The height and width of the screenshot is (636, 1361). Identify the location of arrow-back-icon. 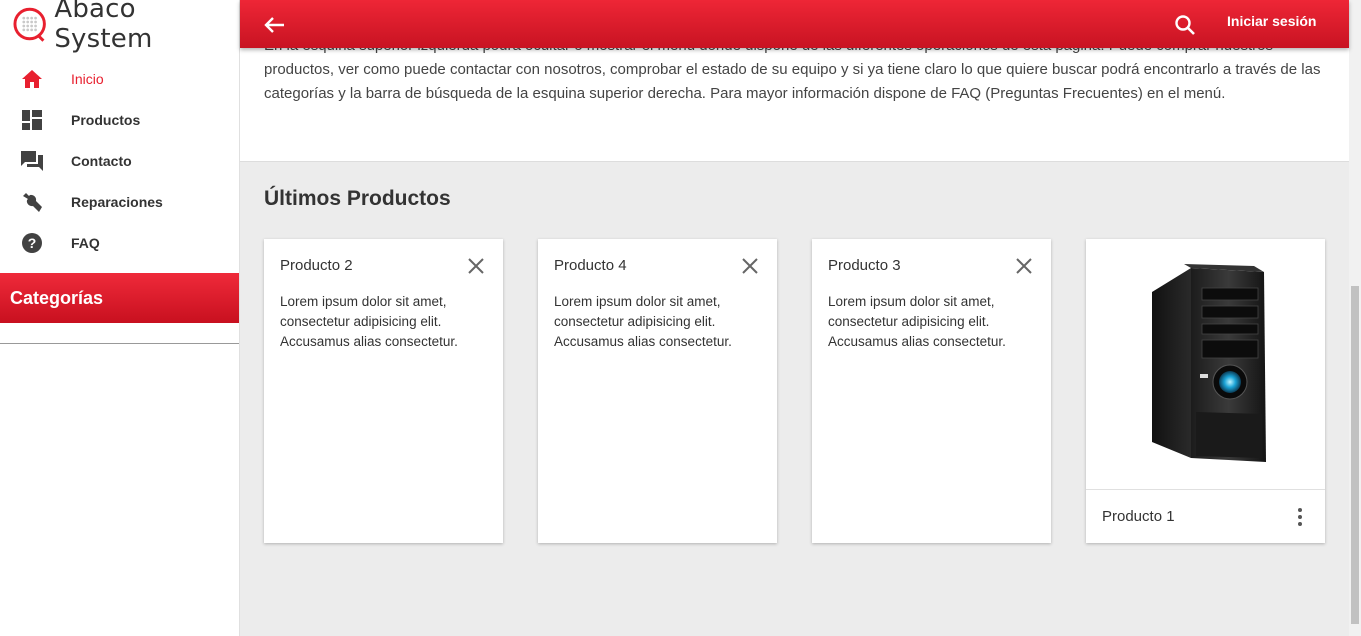
(274, 25).